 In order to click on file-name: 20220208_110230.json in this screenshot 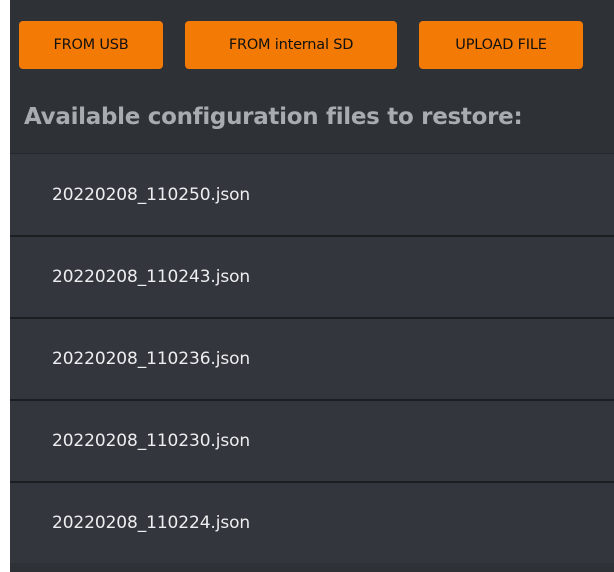, I will do `click(151, 441)`.